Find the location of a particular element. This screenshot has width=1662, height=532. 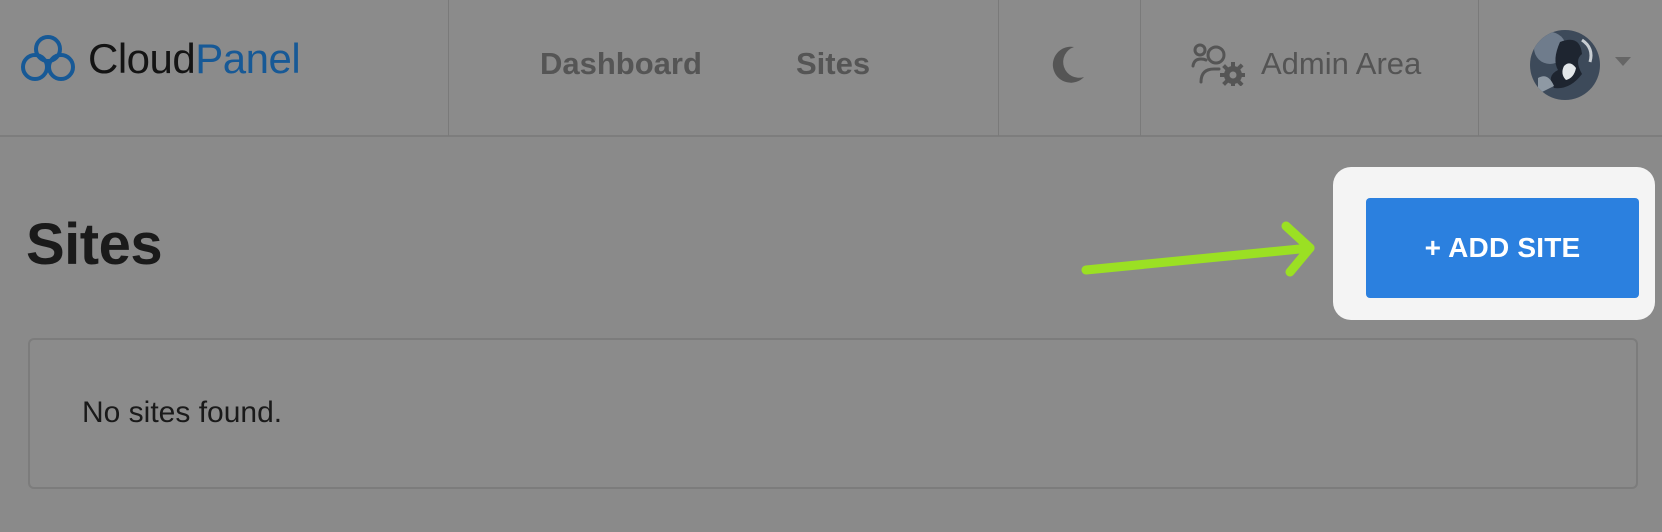

nav-link-dashboard: Dashboard is located at coordinates (621, 64).